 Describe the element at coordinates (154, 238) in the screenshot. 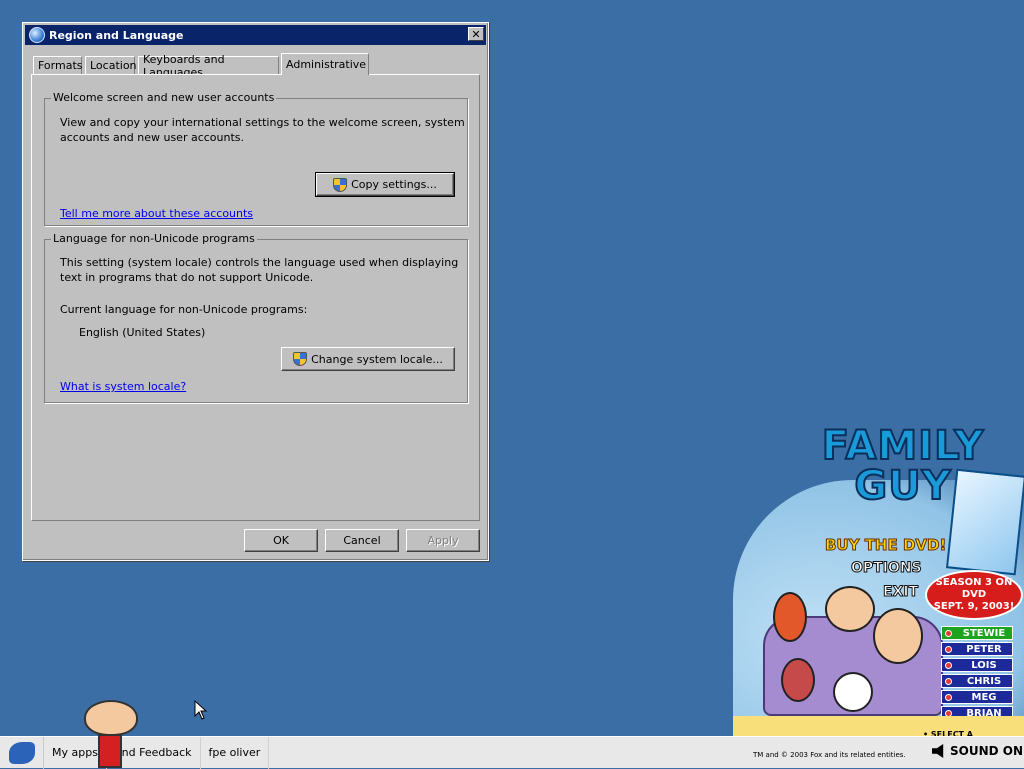

I see `group-title-non-unicode: Language for non-Unicode programs` at that location.